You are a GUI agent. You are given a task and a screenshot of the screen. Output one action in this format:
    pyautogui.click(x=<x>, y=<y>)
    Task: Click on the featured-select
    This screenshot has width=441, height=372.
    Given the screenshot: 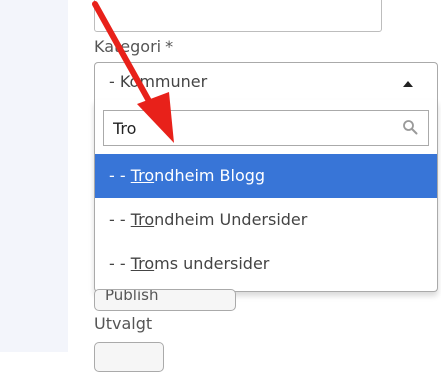 What is the action you would take?
    pyautogui.click(x=129, y=357)
    